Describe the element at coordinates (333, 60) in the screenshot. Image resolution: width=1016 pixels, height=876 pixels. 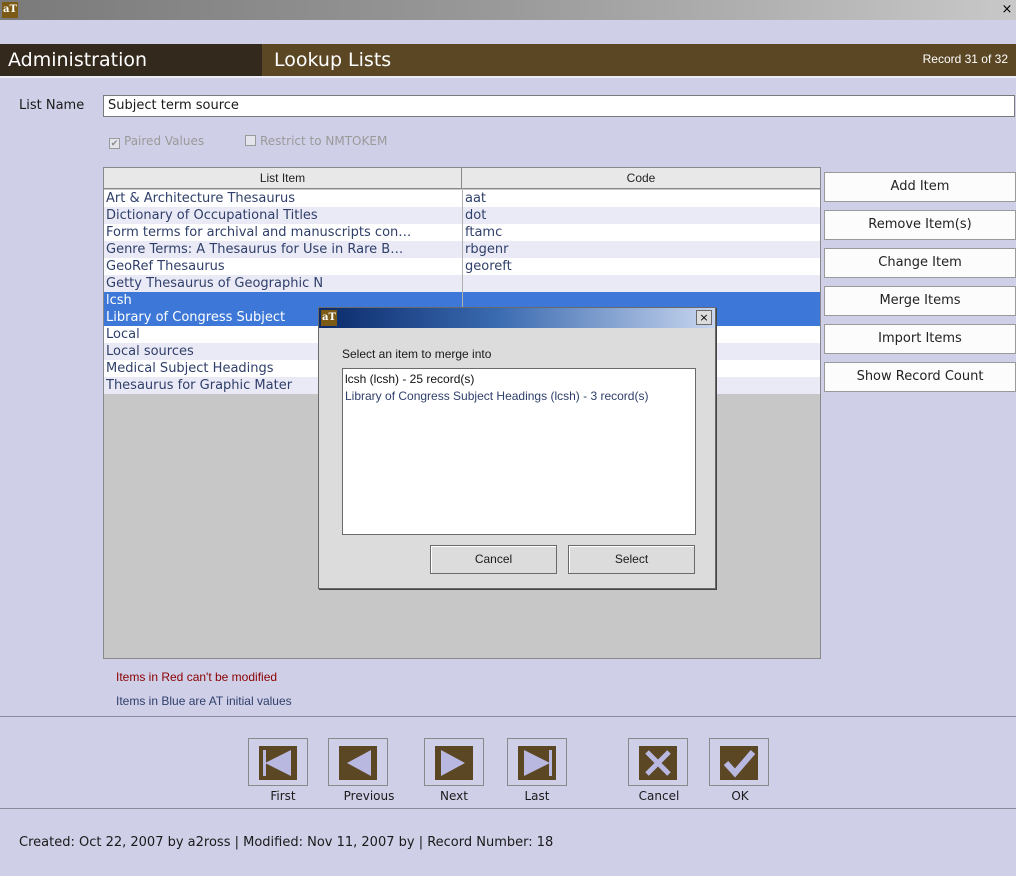
I see `page-title: Lookup Lists` at that location.